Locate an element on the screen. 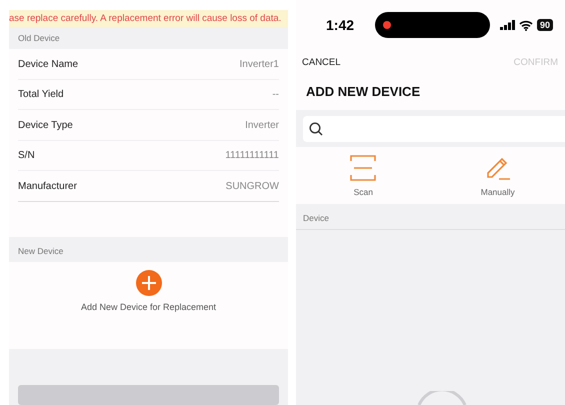 The image size is (565, 405). add-button is located at coordinates (149, 283).